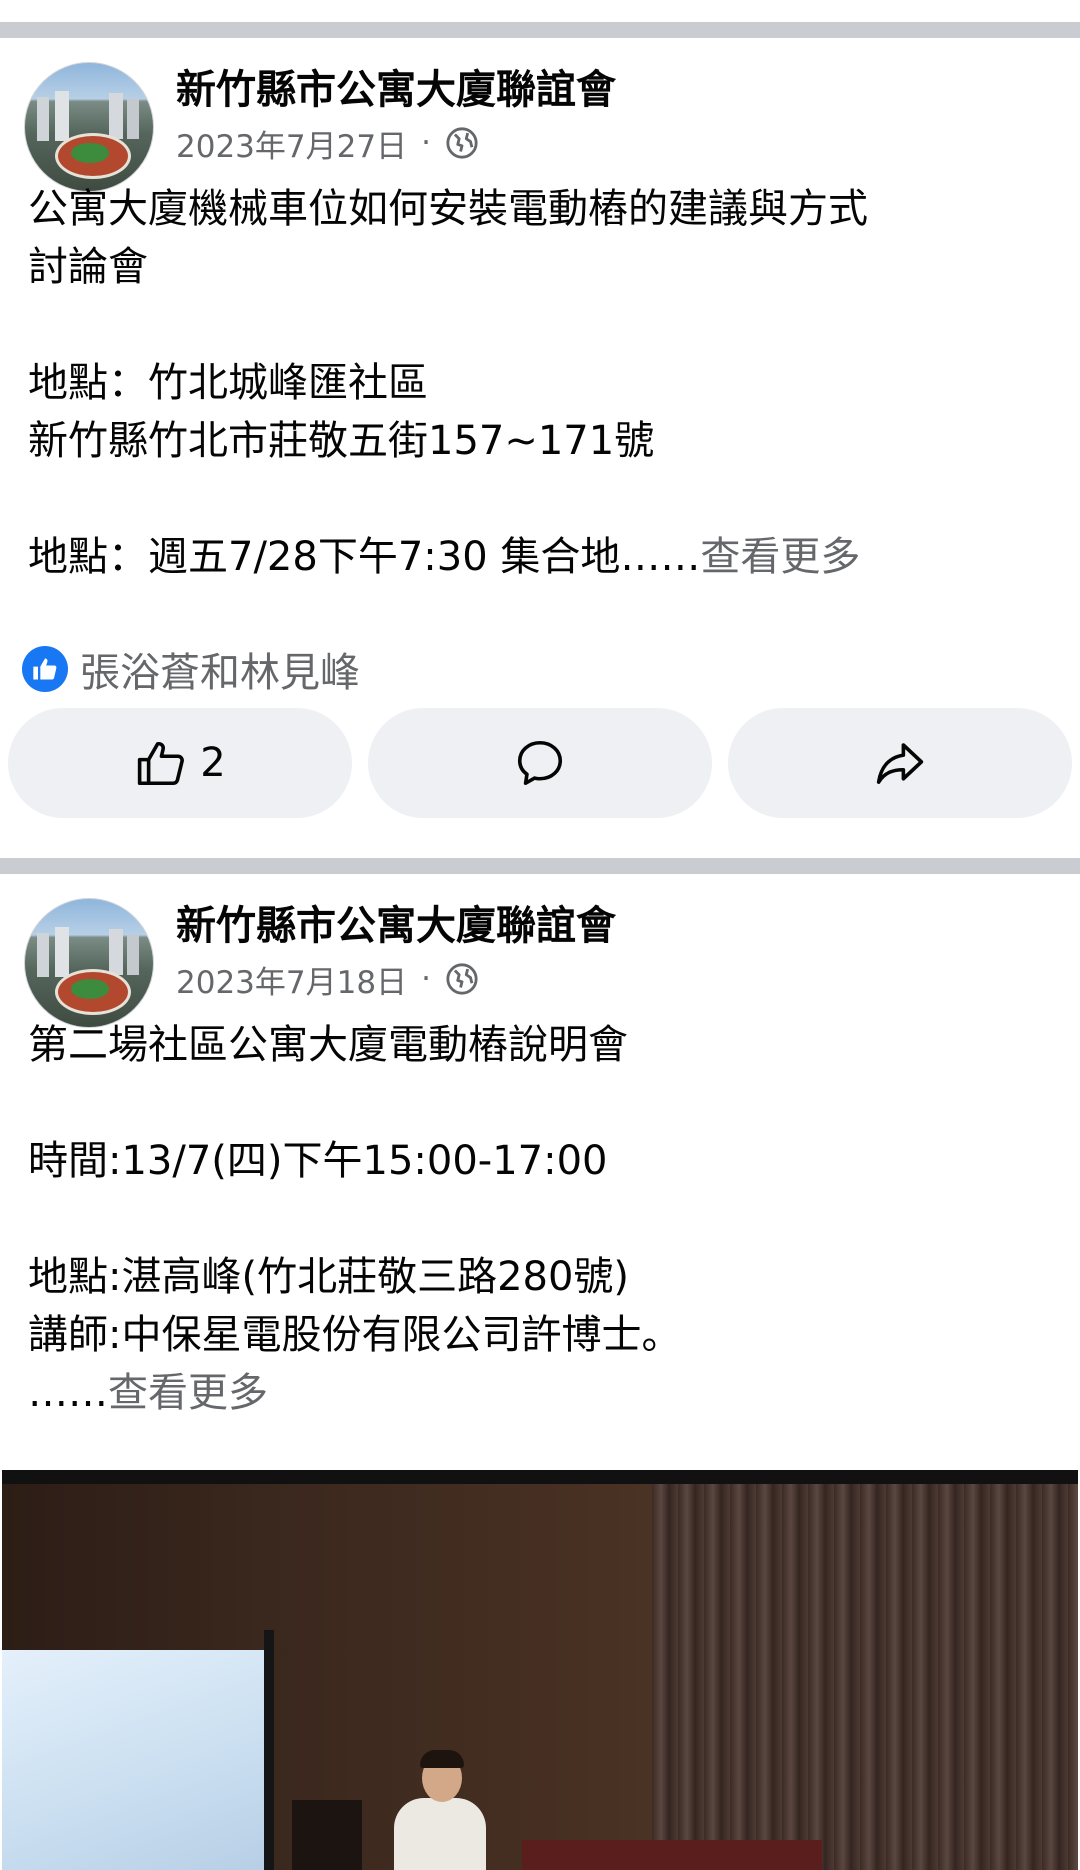 This screenshot has height=1870, width=1080. I want to click on action-bar: 2, so click(540, 763).